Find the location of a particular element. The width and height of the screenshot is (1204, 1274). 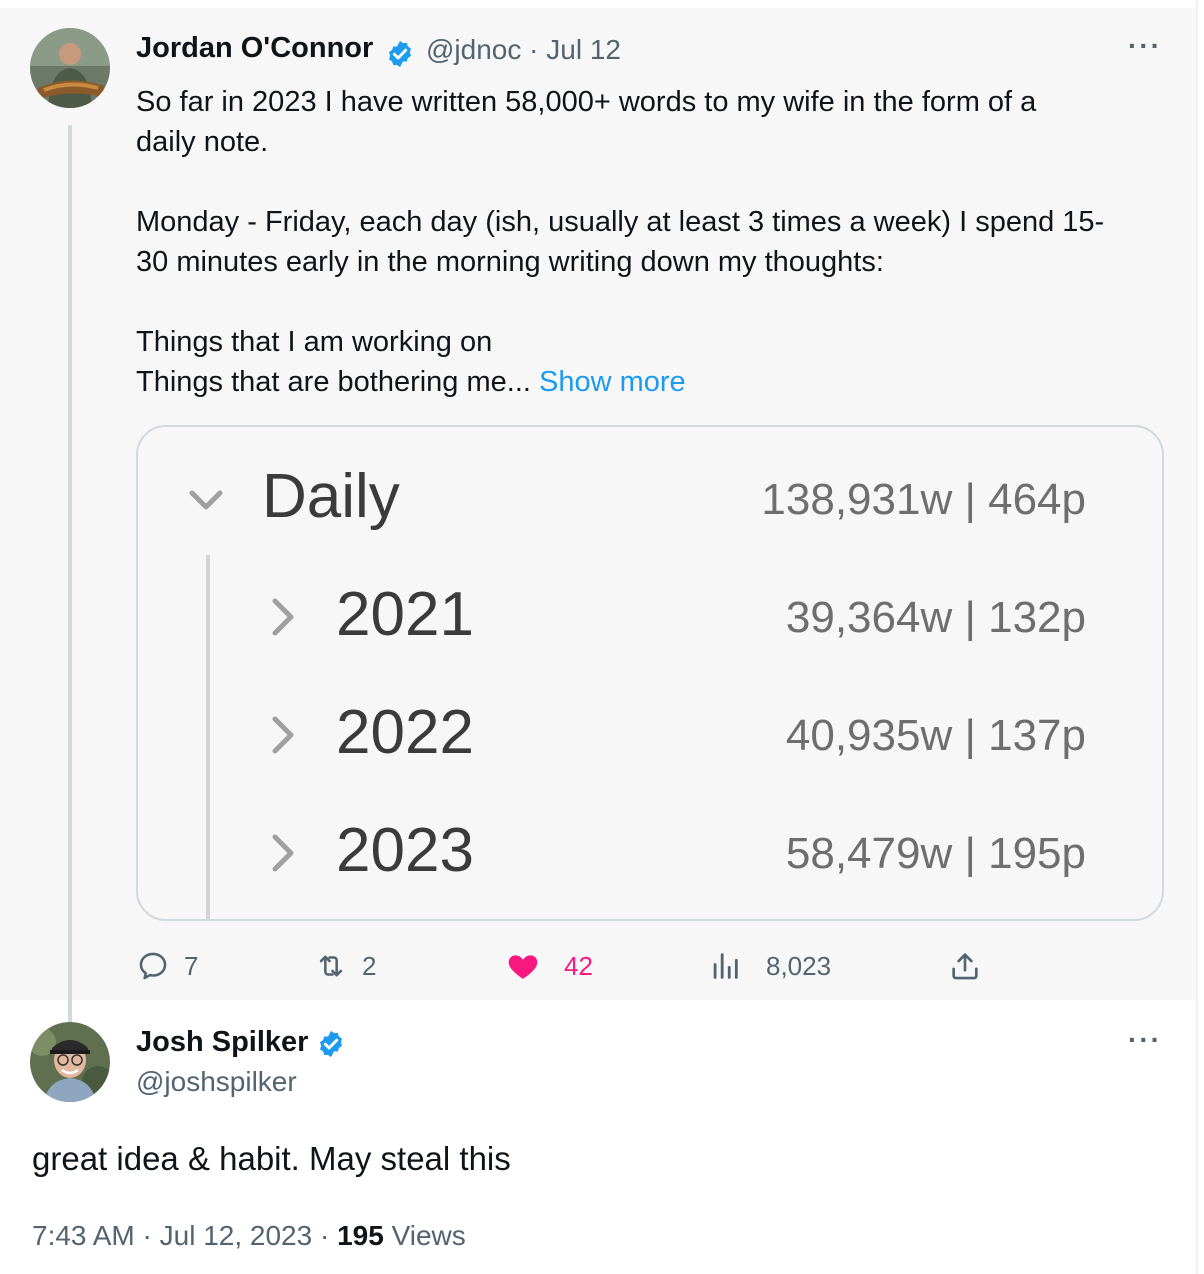

share-icon is located at coordinates (965, 966).